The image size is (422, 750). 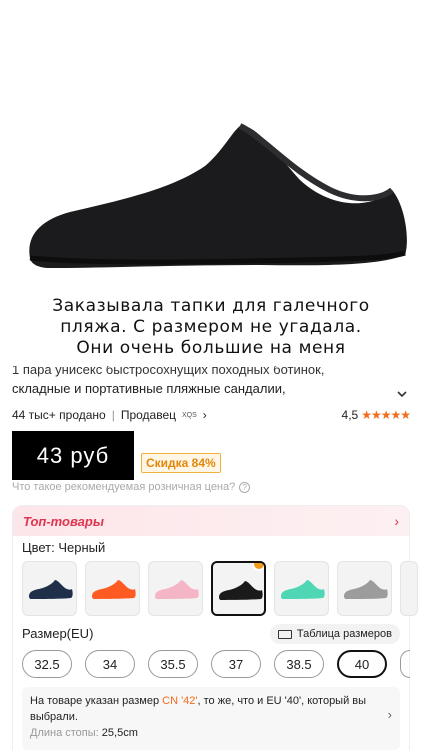 What do you see at coordinates (258, 567) in the screenshot?
I see `hot-badge-icon` at bounding box center [258, 567].